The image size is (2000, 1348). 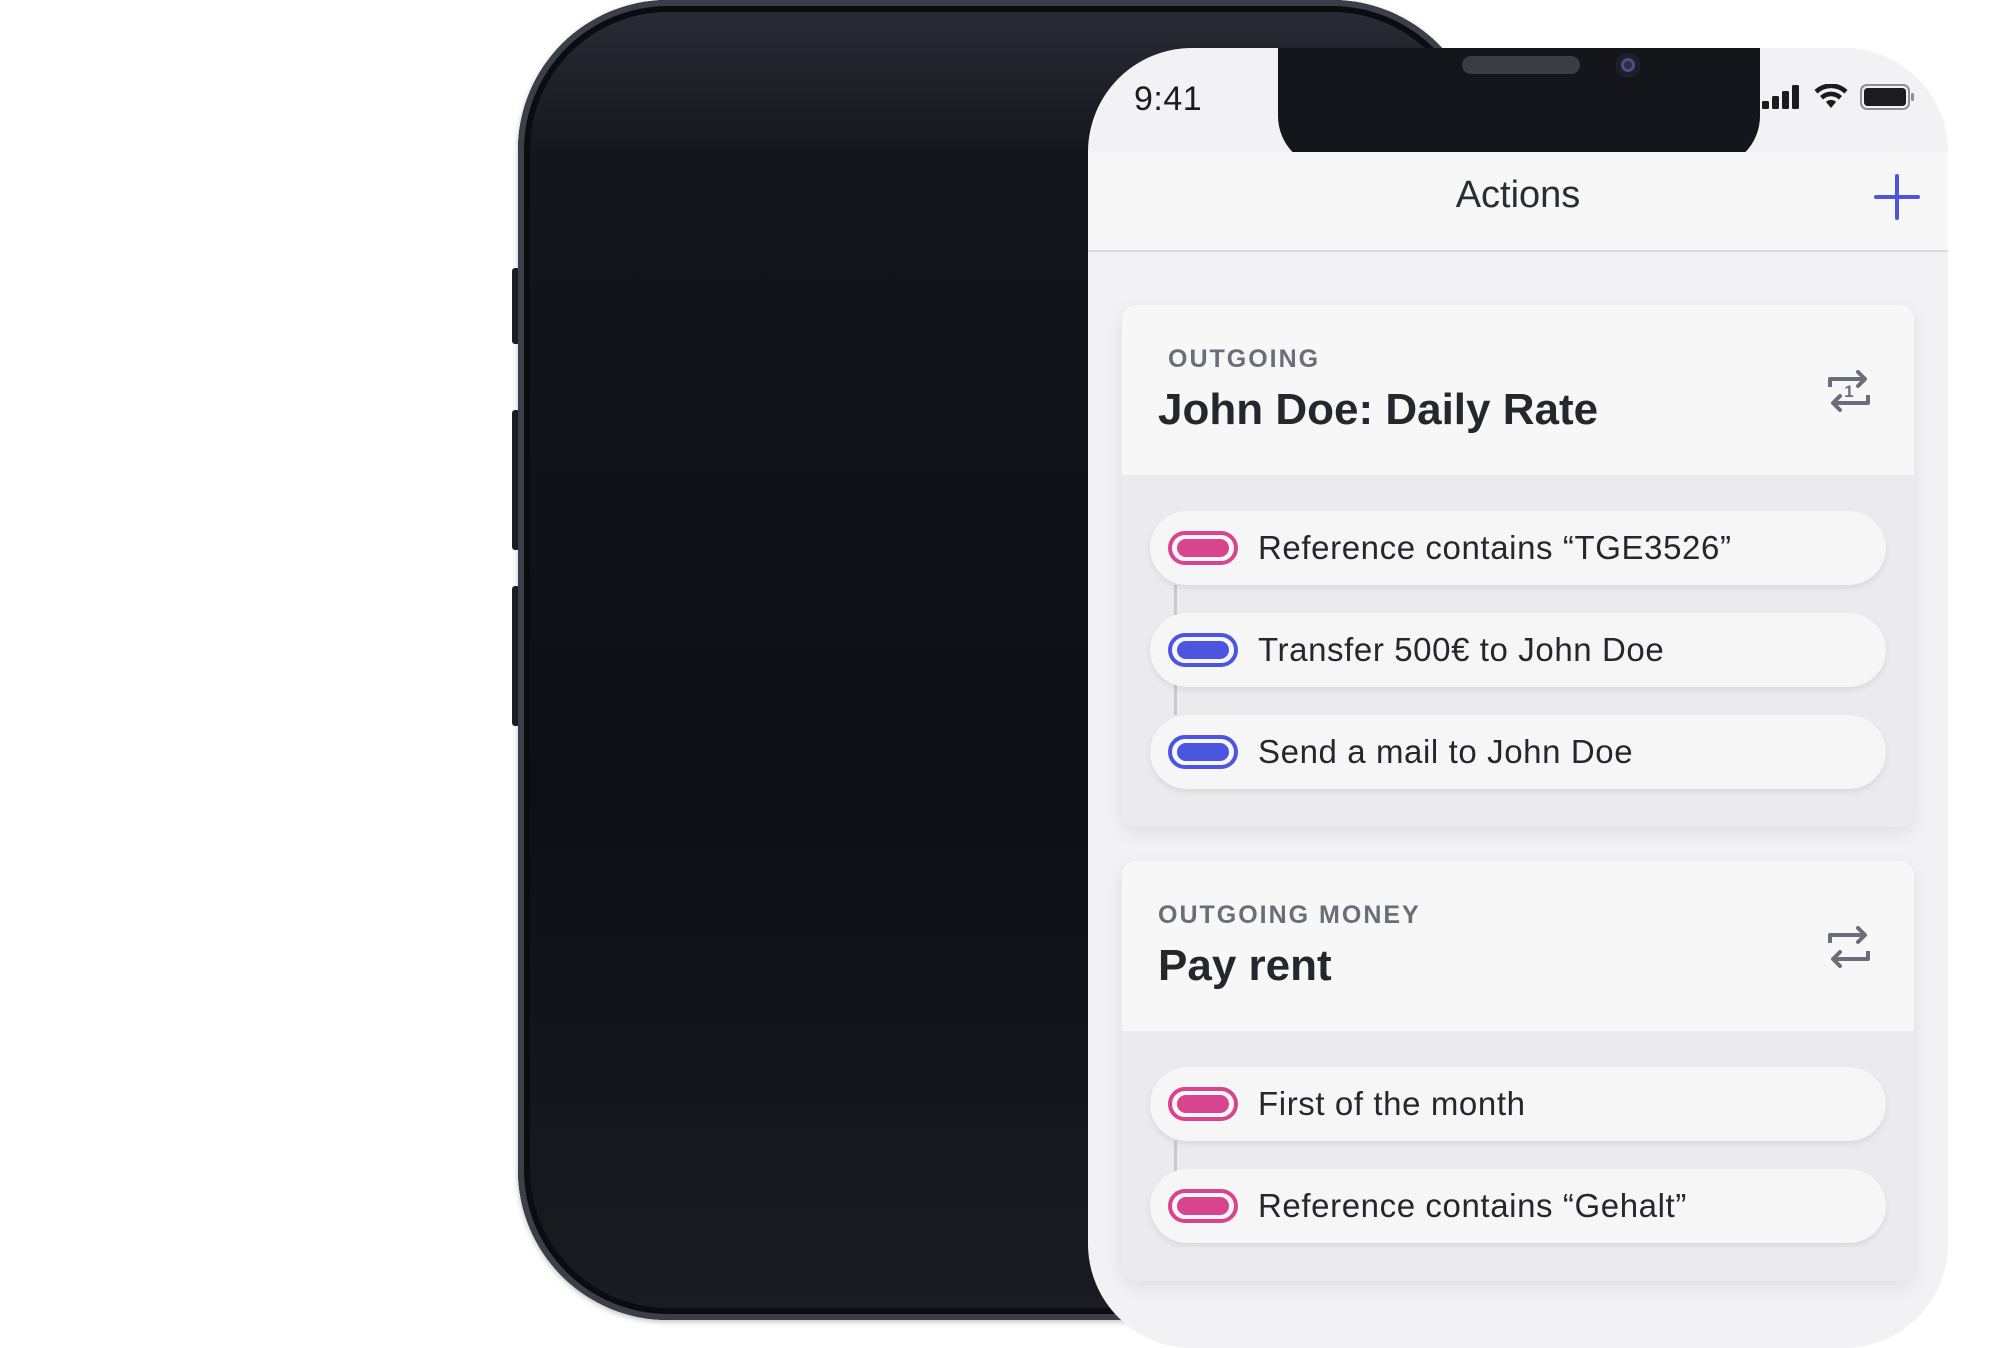 I want to click on signal-icon, so click(x=1780, y=97).